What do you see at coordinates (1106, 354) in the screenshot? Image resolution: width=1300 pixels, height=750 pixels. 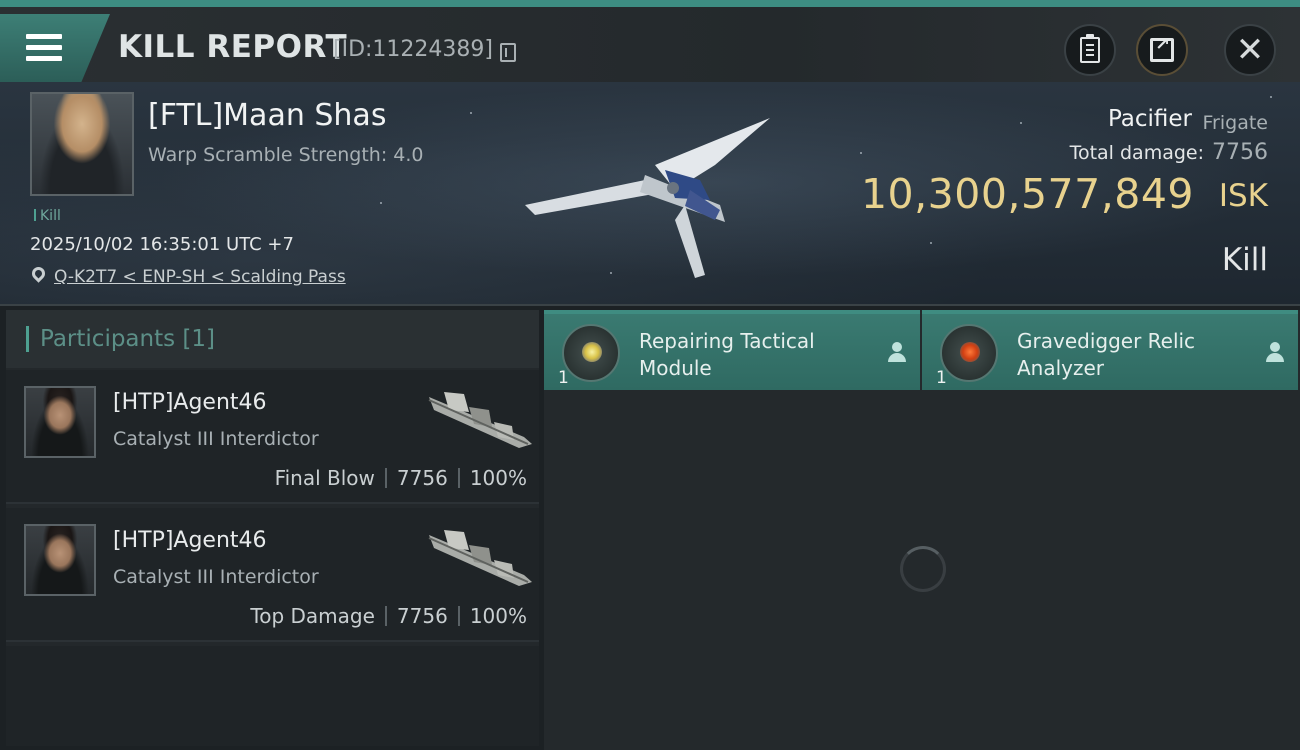 I see `module-name: Gravedigger Relic Analyzer` at bounding box center [1106, 354].